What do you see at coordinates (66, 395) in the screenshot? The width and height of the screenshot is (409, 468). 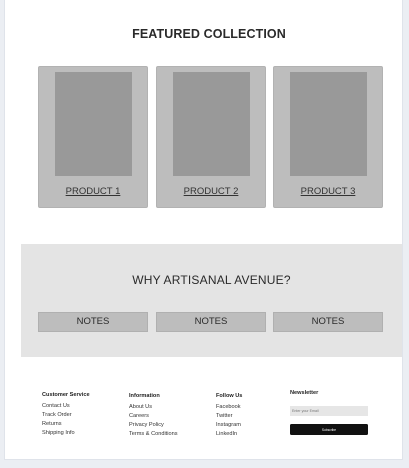 I see `footer-heading: Customer Service` at bounding box center [66, 395].